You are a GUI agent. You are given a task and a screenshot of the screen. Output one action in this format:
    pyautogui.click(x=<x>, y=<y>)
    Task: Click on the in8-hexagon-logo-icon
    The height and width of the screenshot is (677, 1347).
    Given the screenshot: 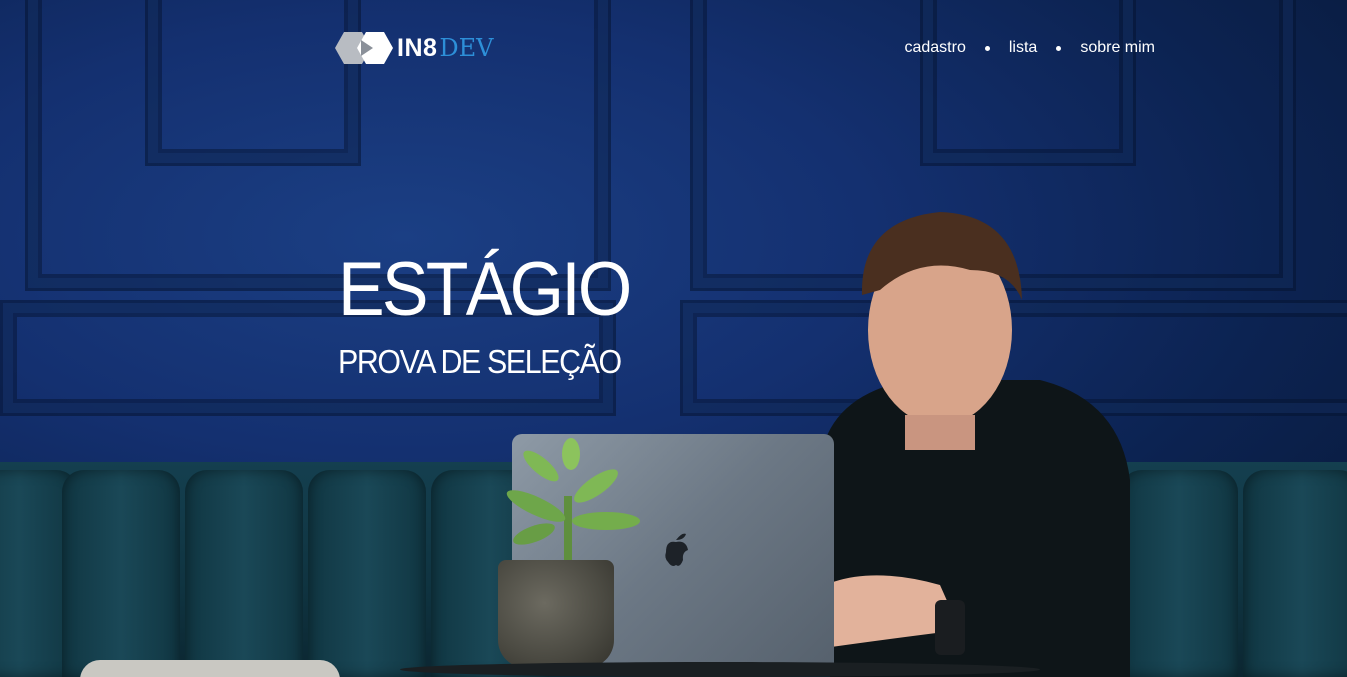 What is the action you would take?
    pyautogui.click(x=364, y=48)
    